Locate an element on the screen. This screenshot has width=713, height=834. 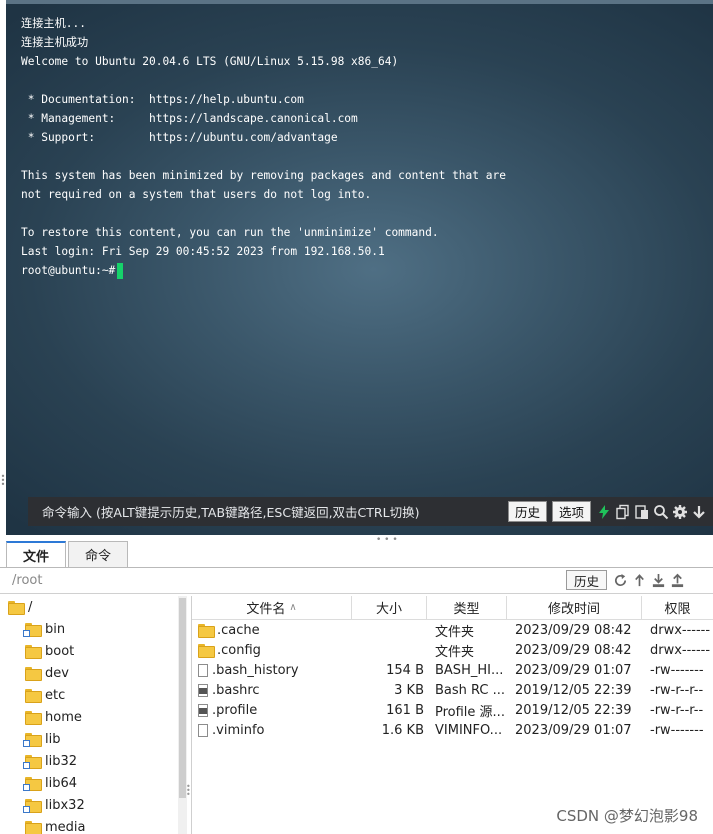
column-header-type: 类型 is located at coordinates (467, 607).